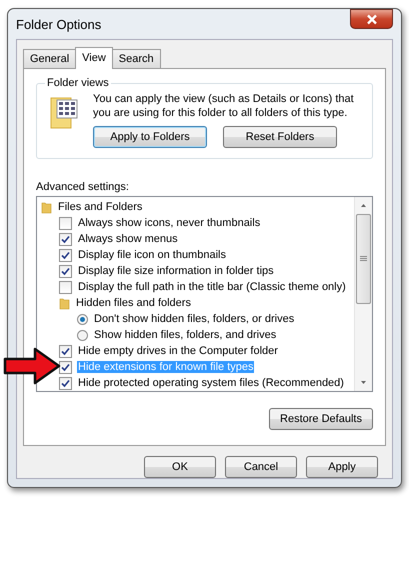  What do you see at coordinates (261, 467) in the screenshot?
I see `dialog-button: Cancel` at bounding box center [261, 467].